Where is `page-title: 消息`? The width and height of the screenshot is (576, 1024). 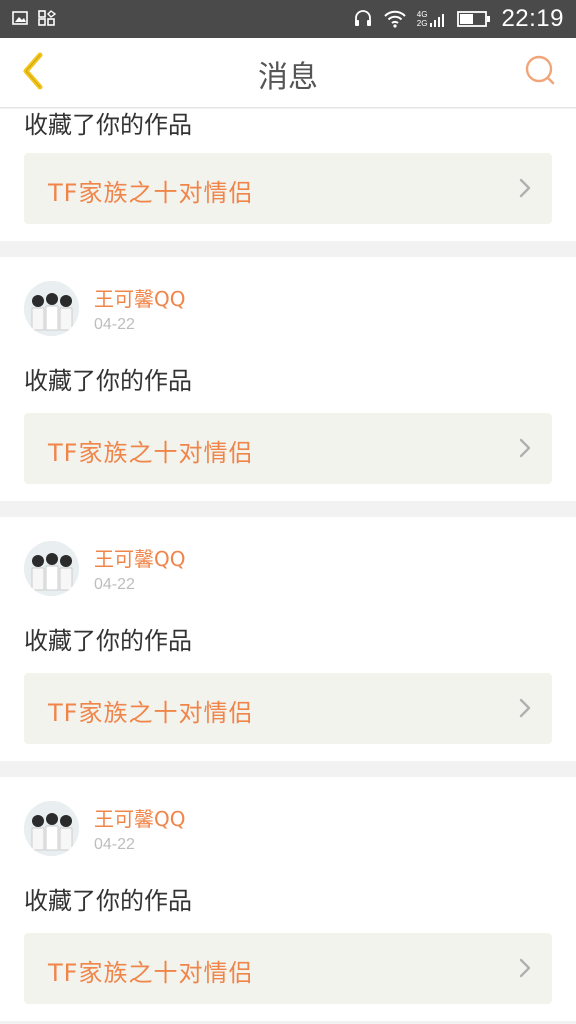 page-title: 消息 is located at coordinates (288, 77).